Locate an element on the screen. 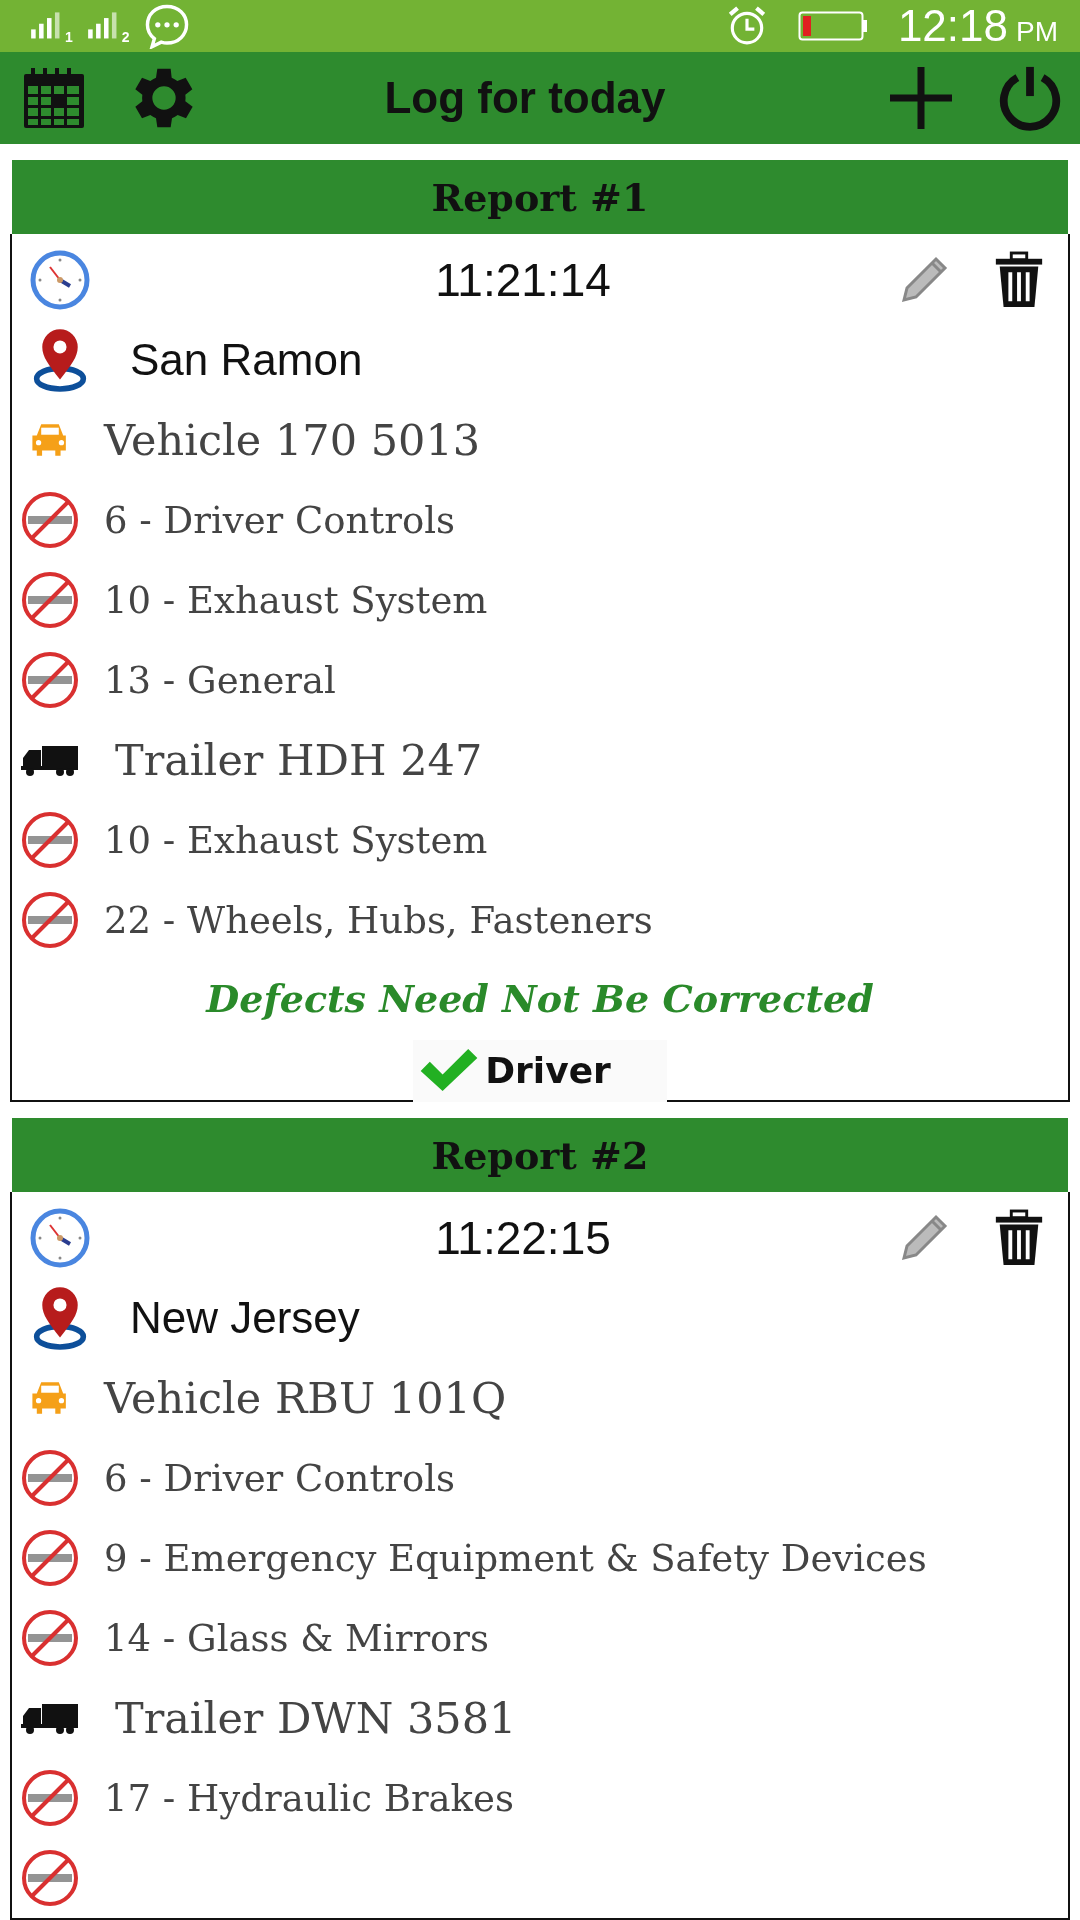  report-header: Report #1 is located at coordinates (540, 197).